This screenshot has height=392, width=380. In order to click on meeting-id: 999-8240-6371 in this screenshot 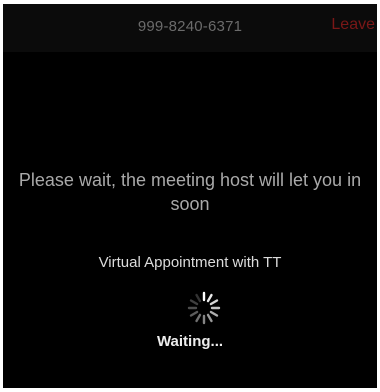, I will do `click(190, 26)`.